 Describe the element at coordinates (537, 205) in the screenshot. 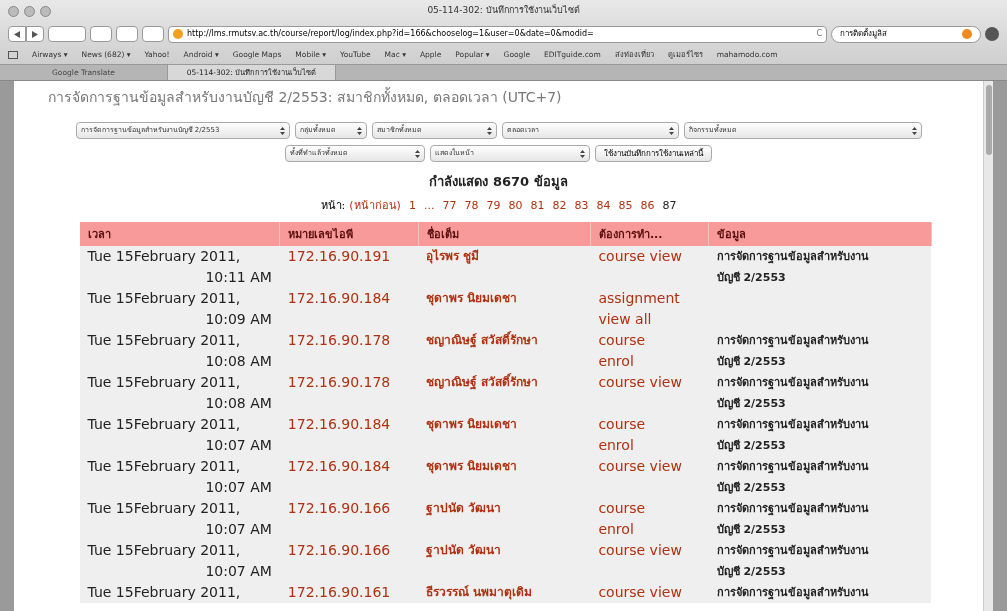

I see `page-link: 81` at that location.